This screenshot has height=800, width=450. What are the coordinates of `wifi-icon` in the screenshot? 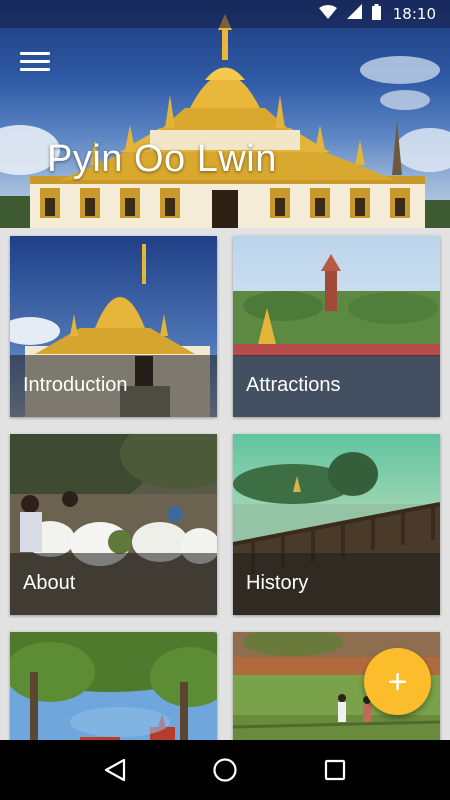 It's located at (327, 14).